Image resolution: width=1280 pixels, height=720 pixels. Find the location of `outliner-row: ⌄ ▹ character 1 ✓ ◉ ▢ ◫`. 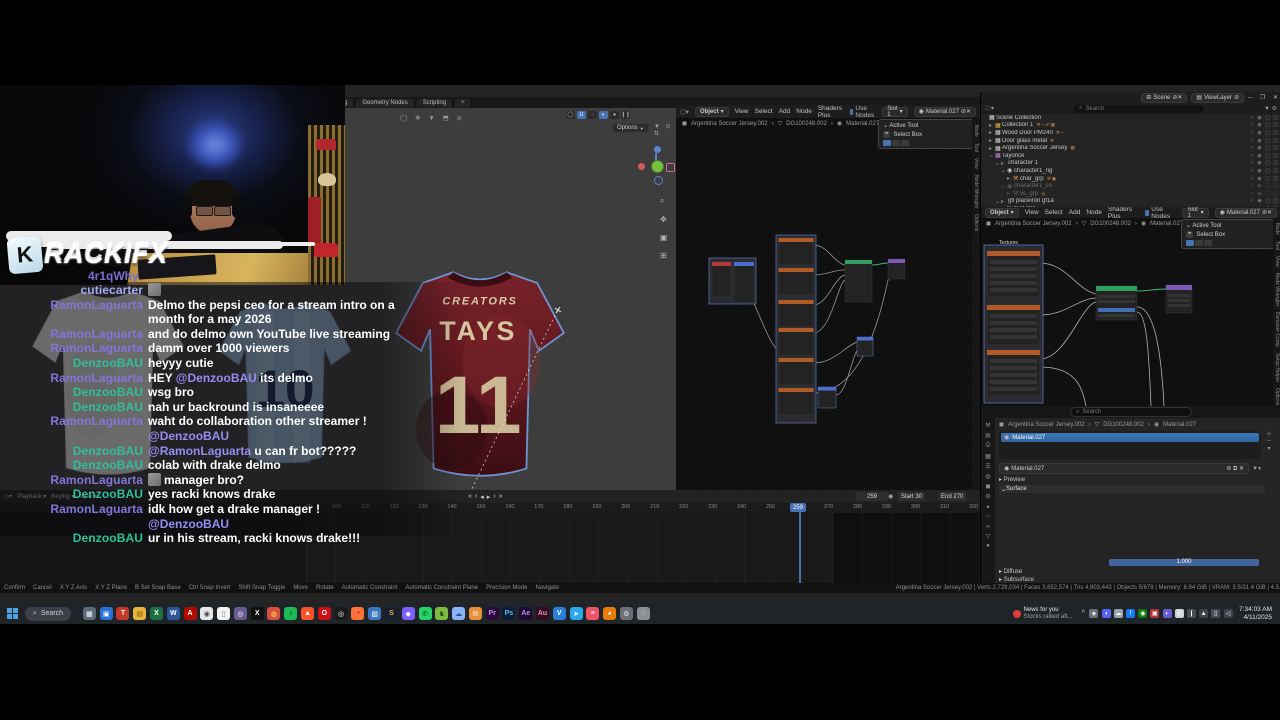

outliner-row: ⌄ ▹ character 1 ✓ ◉ ▢ ◫ is located at coordinates (1130, 164).